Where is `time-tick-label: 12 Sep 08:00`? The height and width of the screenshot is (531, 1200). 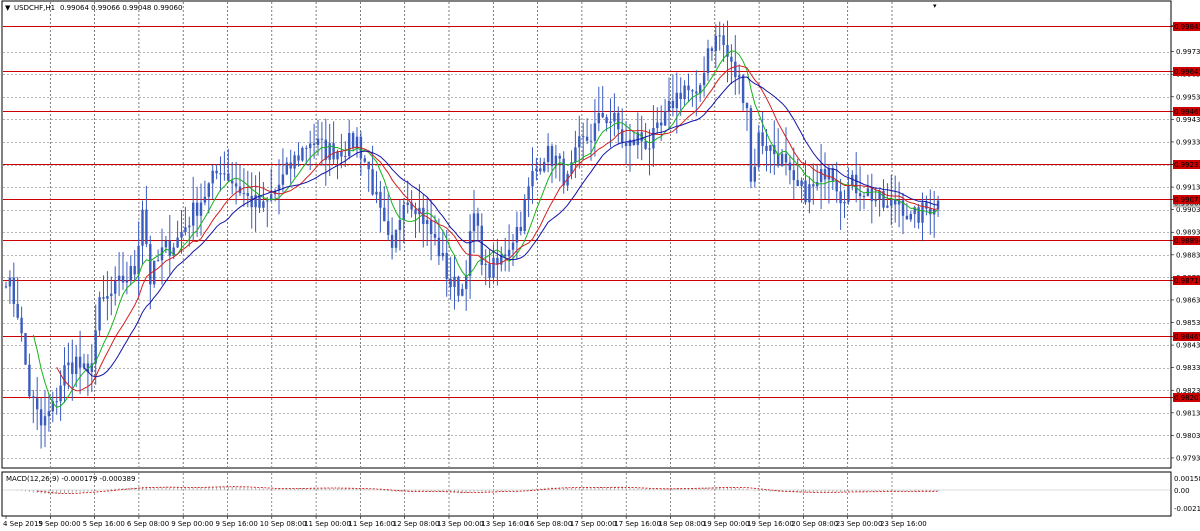 time-tick-label: 12 Sep 08:00 is located at coordinates (416, 524).